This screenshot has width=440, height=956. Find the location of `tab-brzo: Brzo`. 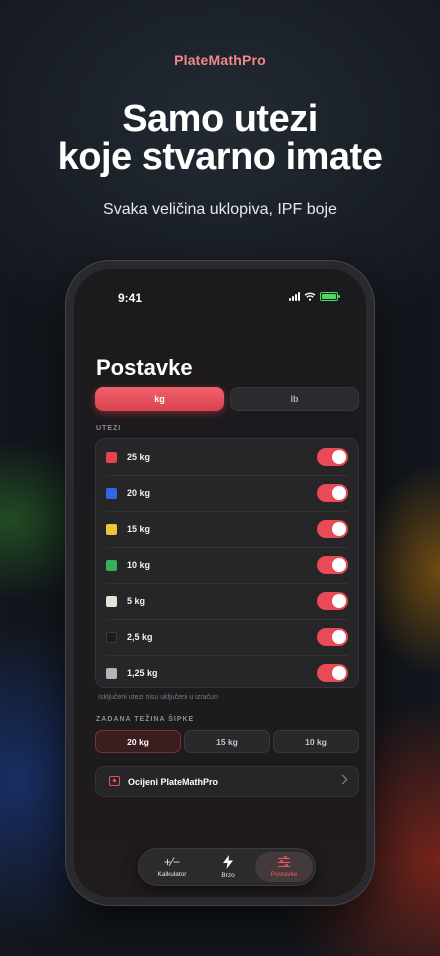

tab-brzo: Brzo is located at coordinates (228, 867).